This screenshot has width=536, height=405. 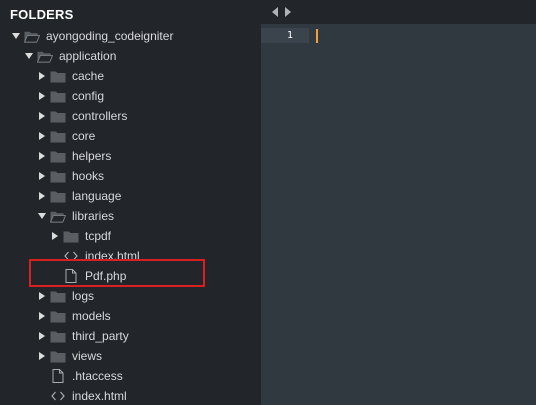 What do you see at coordinates (92, 156) in the screenshot?
I see `tree-item-label: helpers` at bounding box center [92, 156].